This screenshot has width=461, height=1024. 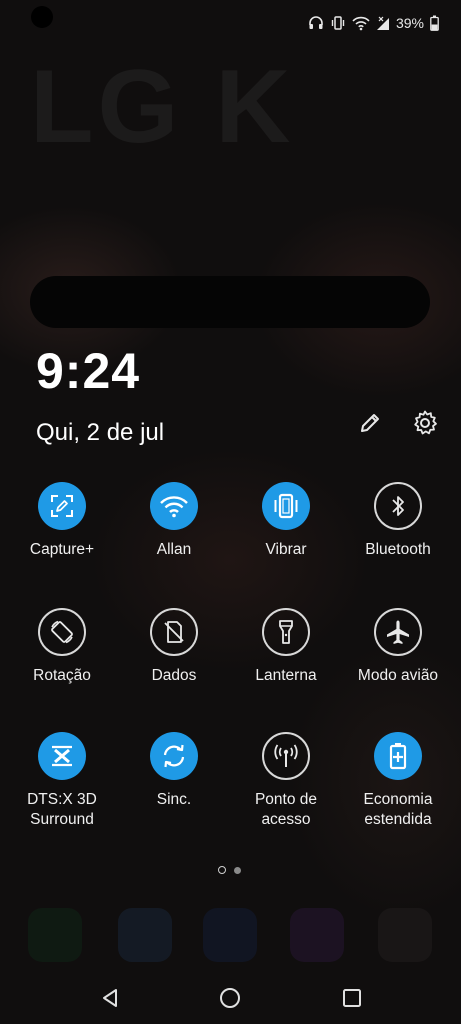 I want to click on nav-recents-button, so click(x=352, y=998).